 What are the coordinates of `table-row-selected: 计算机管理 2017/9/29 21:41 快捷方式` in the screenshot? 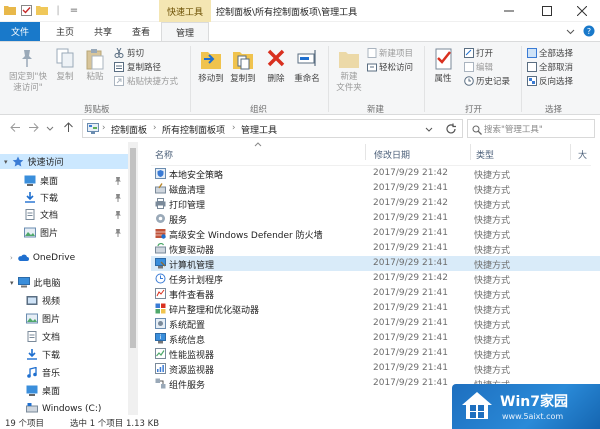 It's located at (375, 263).